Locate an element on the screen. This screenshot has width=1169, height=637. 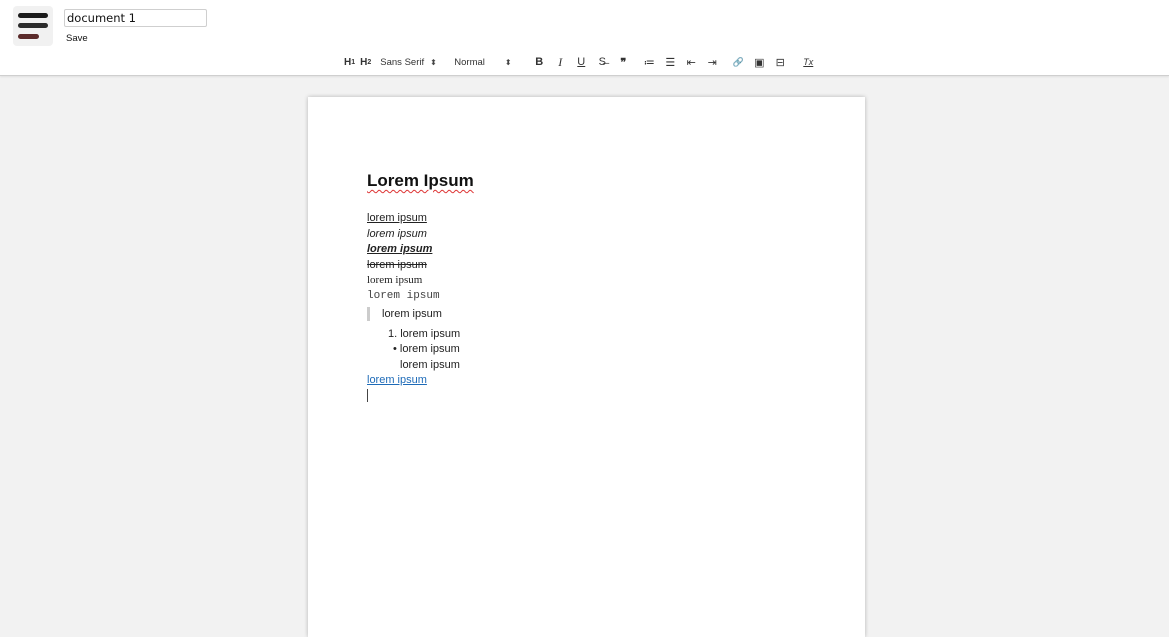
document-title-input is located at coordinates (135, 18).